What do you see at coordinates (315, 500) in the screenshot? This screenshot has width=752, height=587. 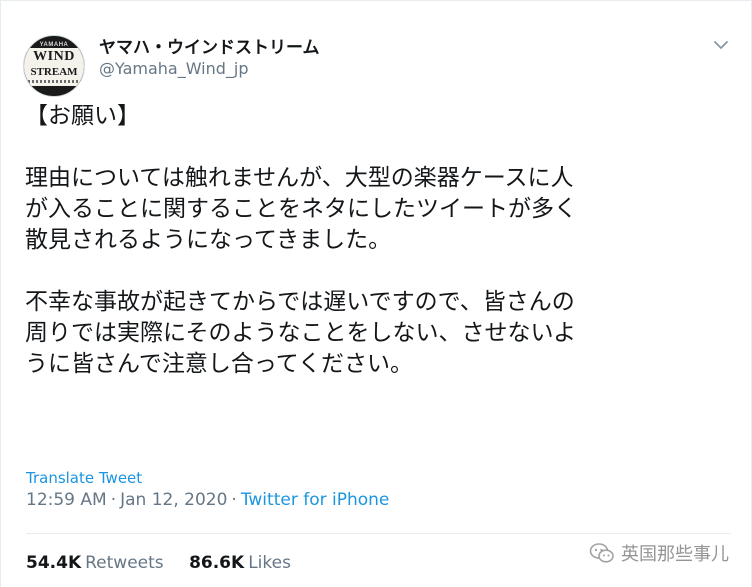 I see `tweet-source-link: Twitter for iPhone` at bounding box center [315, 500].